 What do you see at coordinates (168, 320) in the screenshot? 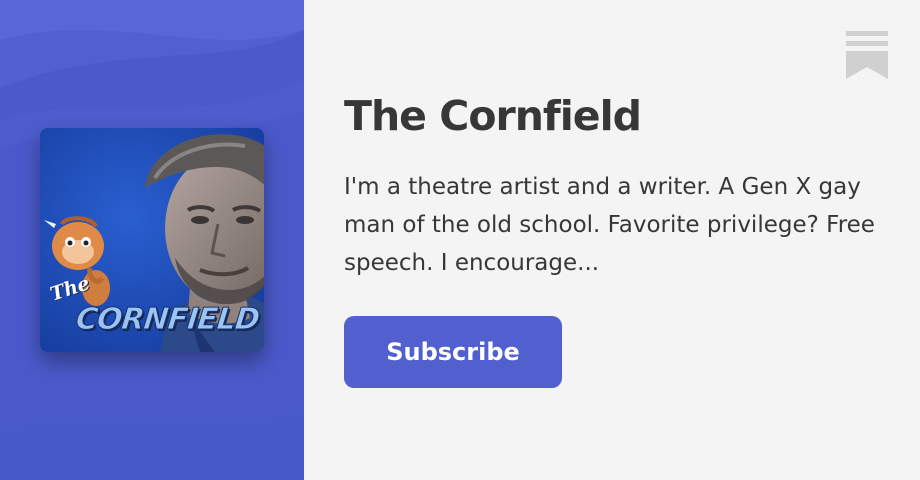
I see `cover-title-big: CORNFIELD` at bounding box center [168, 320].